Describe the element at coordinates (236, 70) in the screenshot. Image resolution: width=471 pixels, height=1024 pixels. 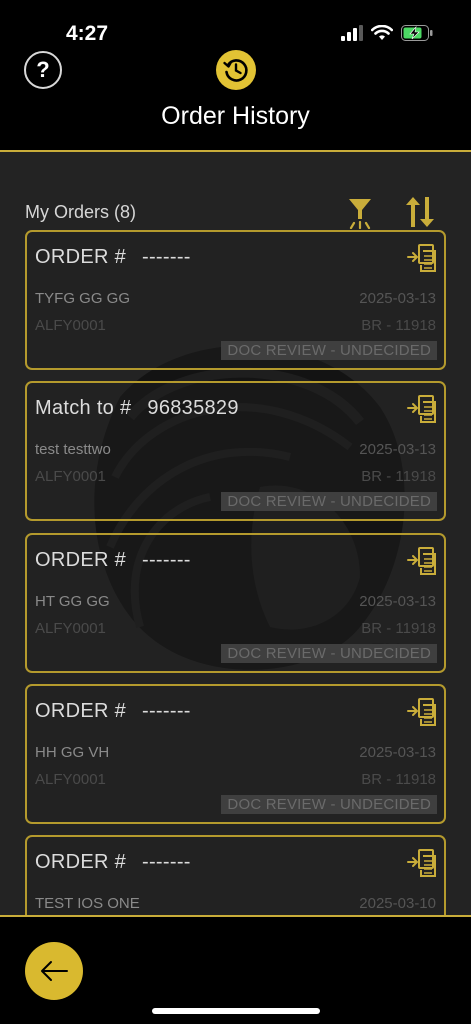
I see `history-clock-icon` at that location.